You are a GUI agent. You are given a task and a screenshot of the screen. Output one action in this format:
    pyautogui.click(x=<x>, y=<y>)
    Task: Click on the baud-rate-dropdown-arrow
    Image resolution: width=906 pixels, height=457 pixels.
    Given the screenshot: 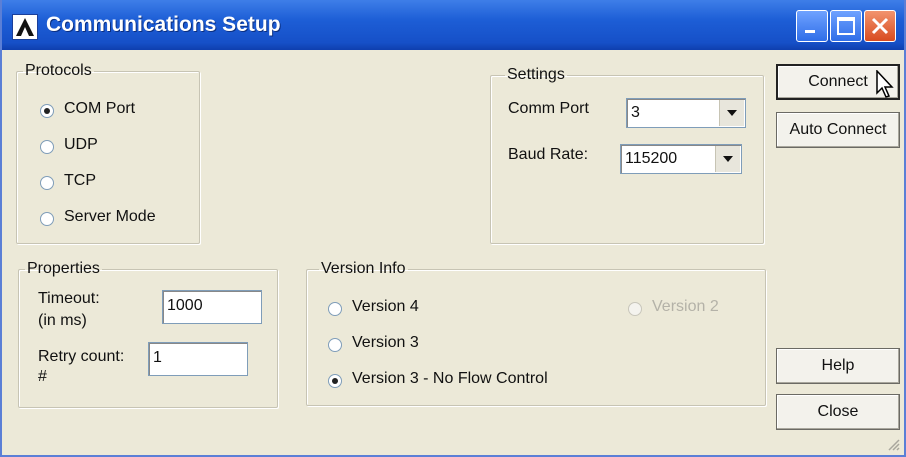 What is the action you would take?
    pyautogui.click(x=727, y=159)
    